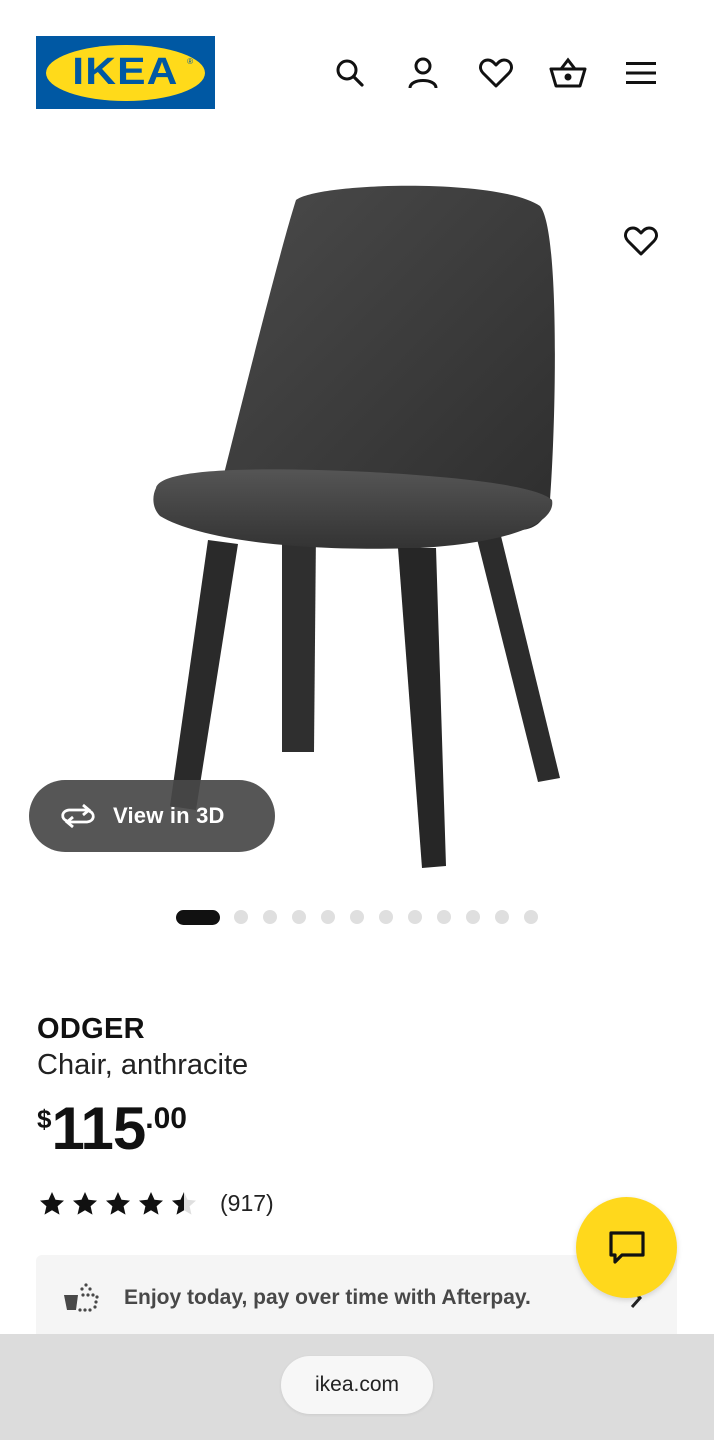 The height and width of the screenshot is (1440, 714). Describe the element at coordinates (143, 1065) in the screenshot. I see `product-description: Chair, anthracite` at that location.